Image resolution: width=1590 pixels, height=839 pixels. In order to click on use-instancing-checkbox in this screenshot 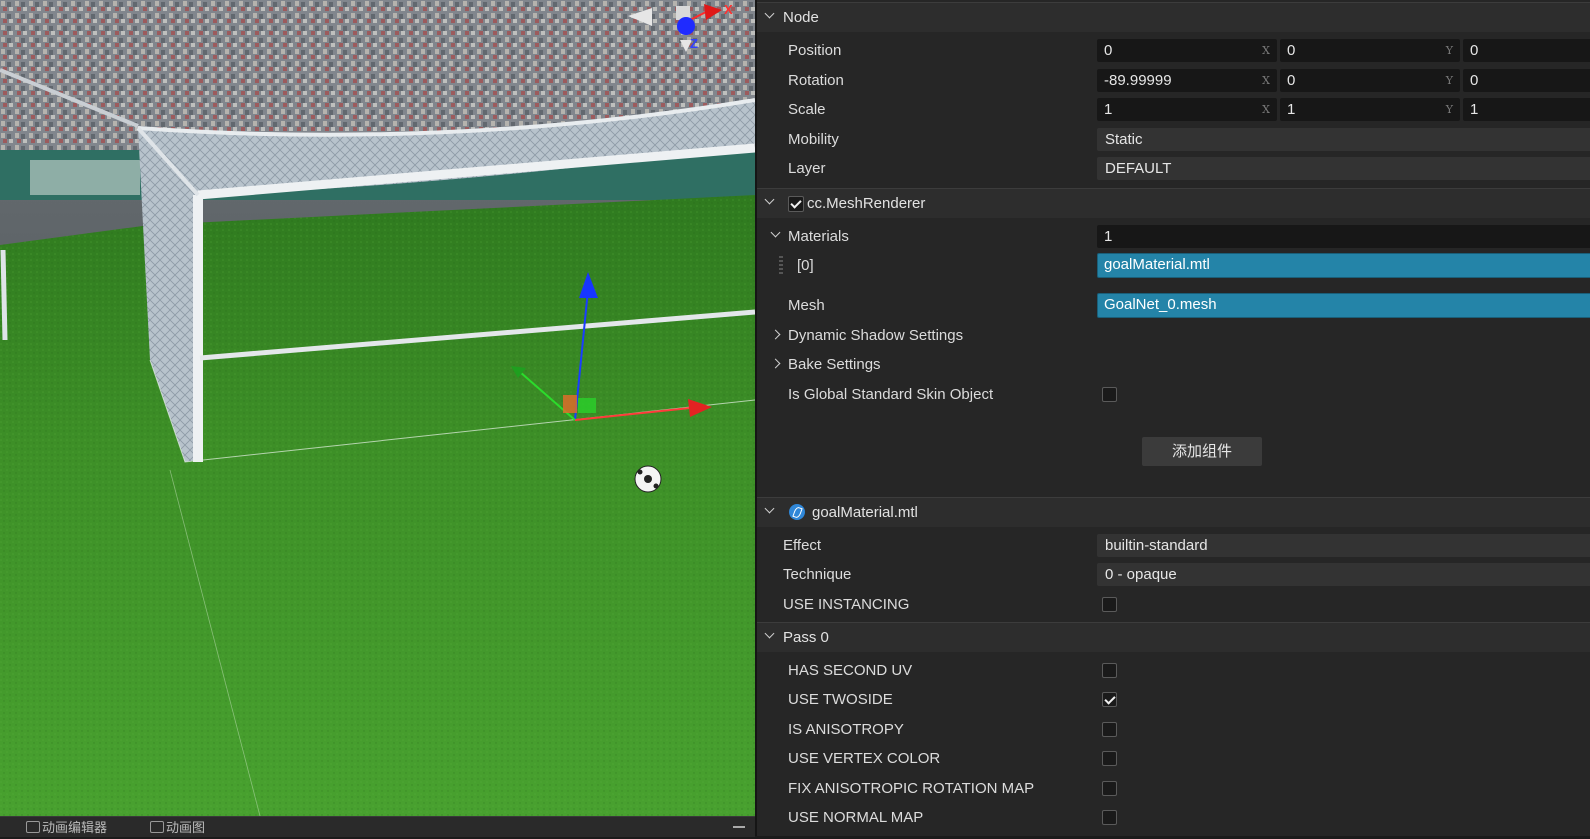, I will do `click(1109, 604)`.